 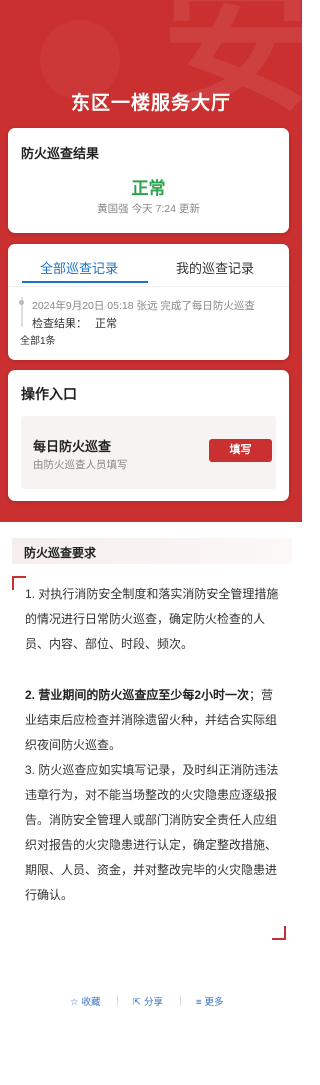 I want to click on operation-desc: 由防火巡查人员填写, so click(x=80, y=465).